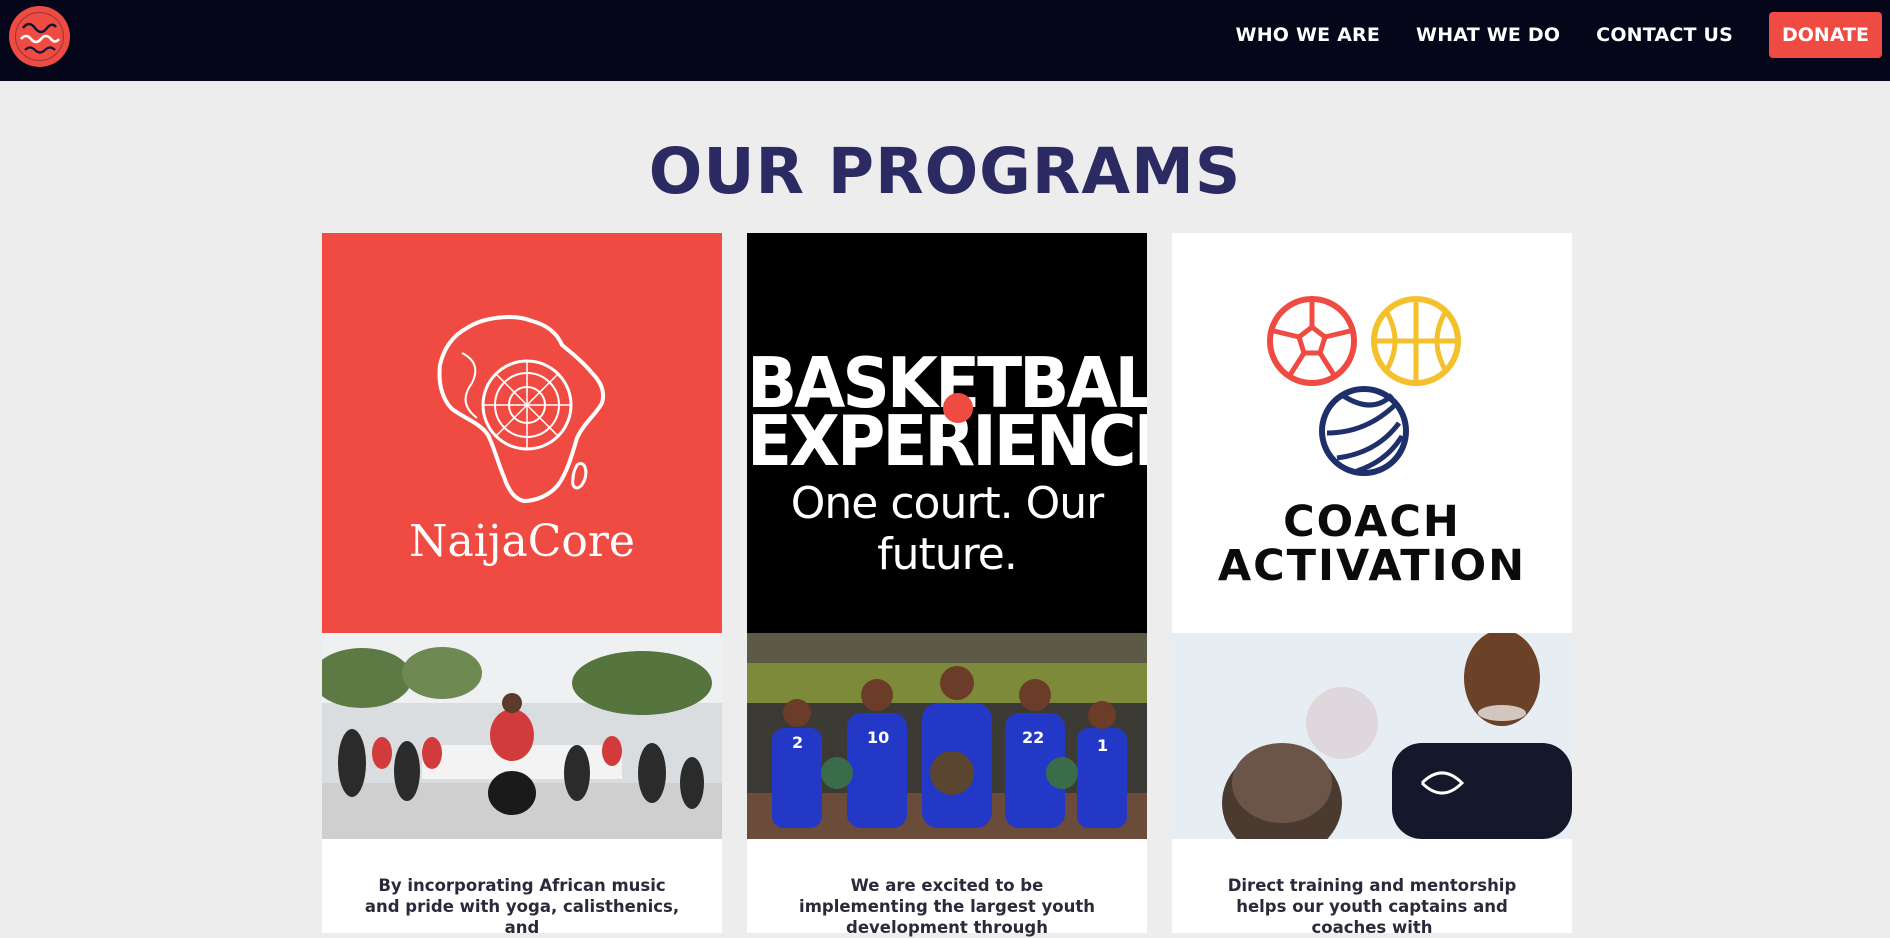 This screenshot has width=1890, height=938. Describe the element at coordinates (522, 736) in the screenshot. I see `naijacore-photo` at that location.